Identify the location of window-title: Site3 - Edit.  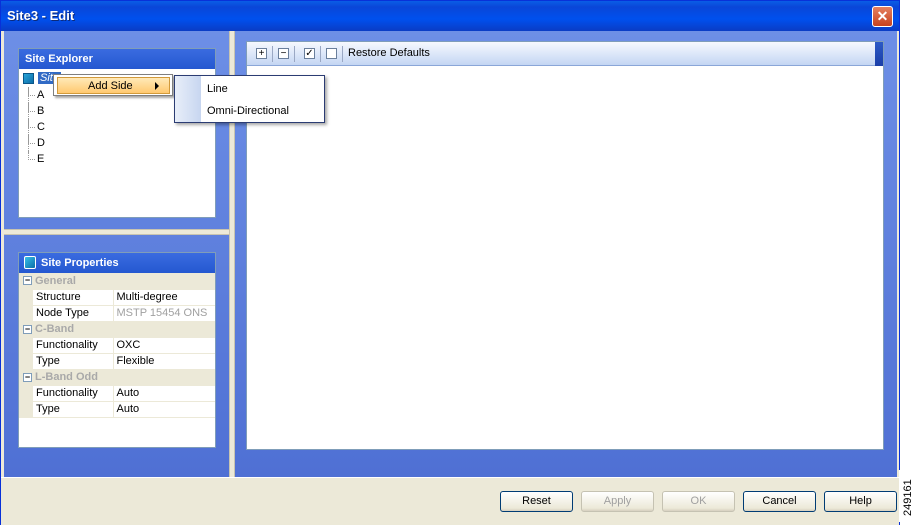
(41, 15).